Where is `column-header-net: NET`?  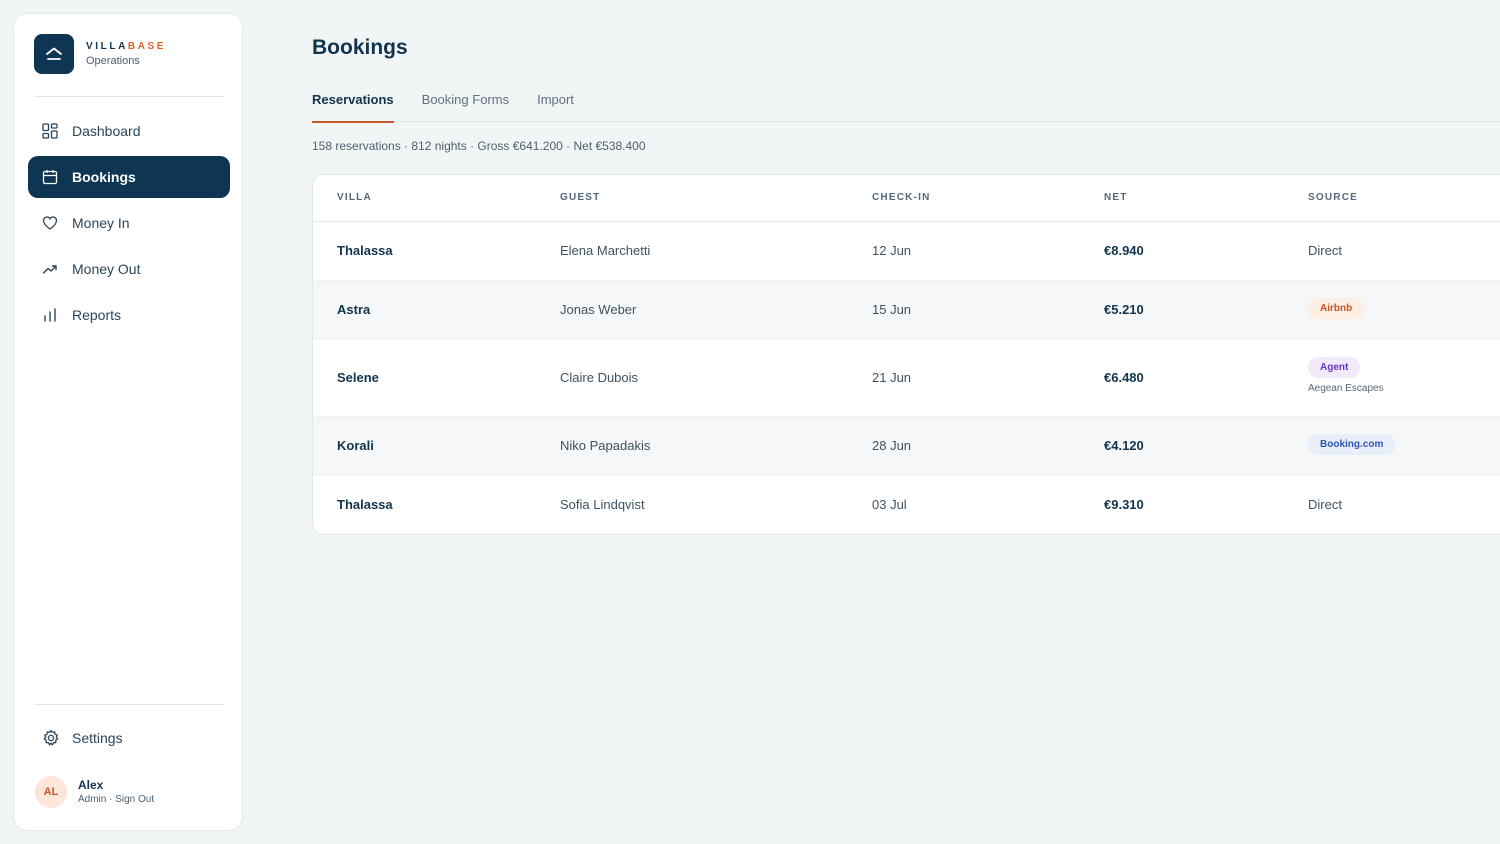
column-header-net: NET is located at coordinates (1116, 197).